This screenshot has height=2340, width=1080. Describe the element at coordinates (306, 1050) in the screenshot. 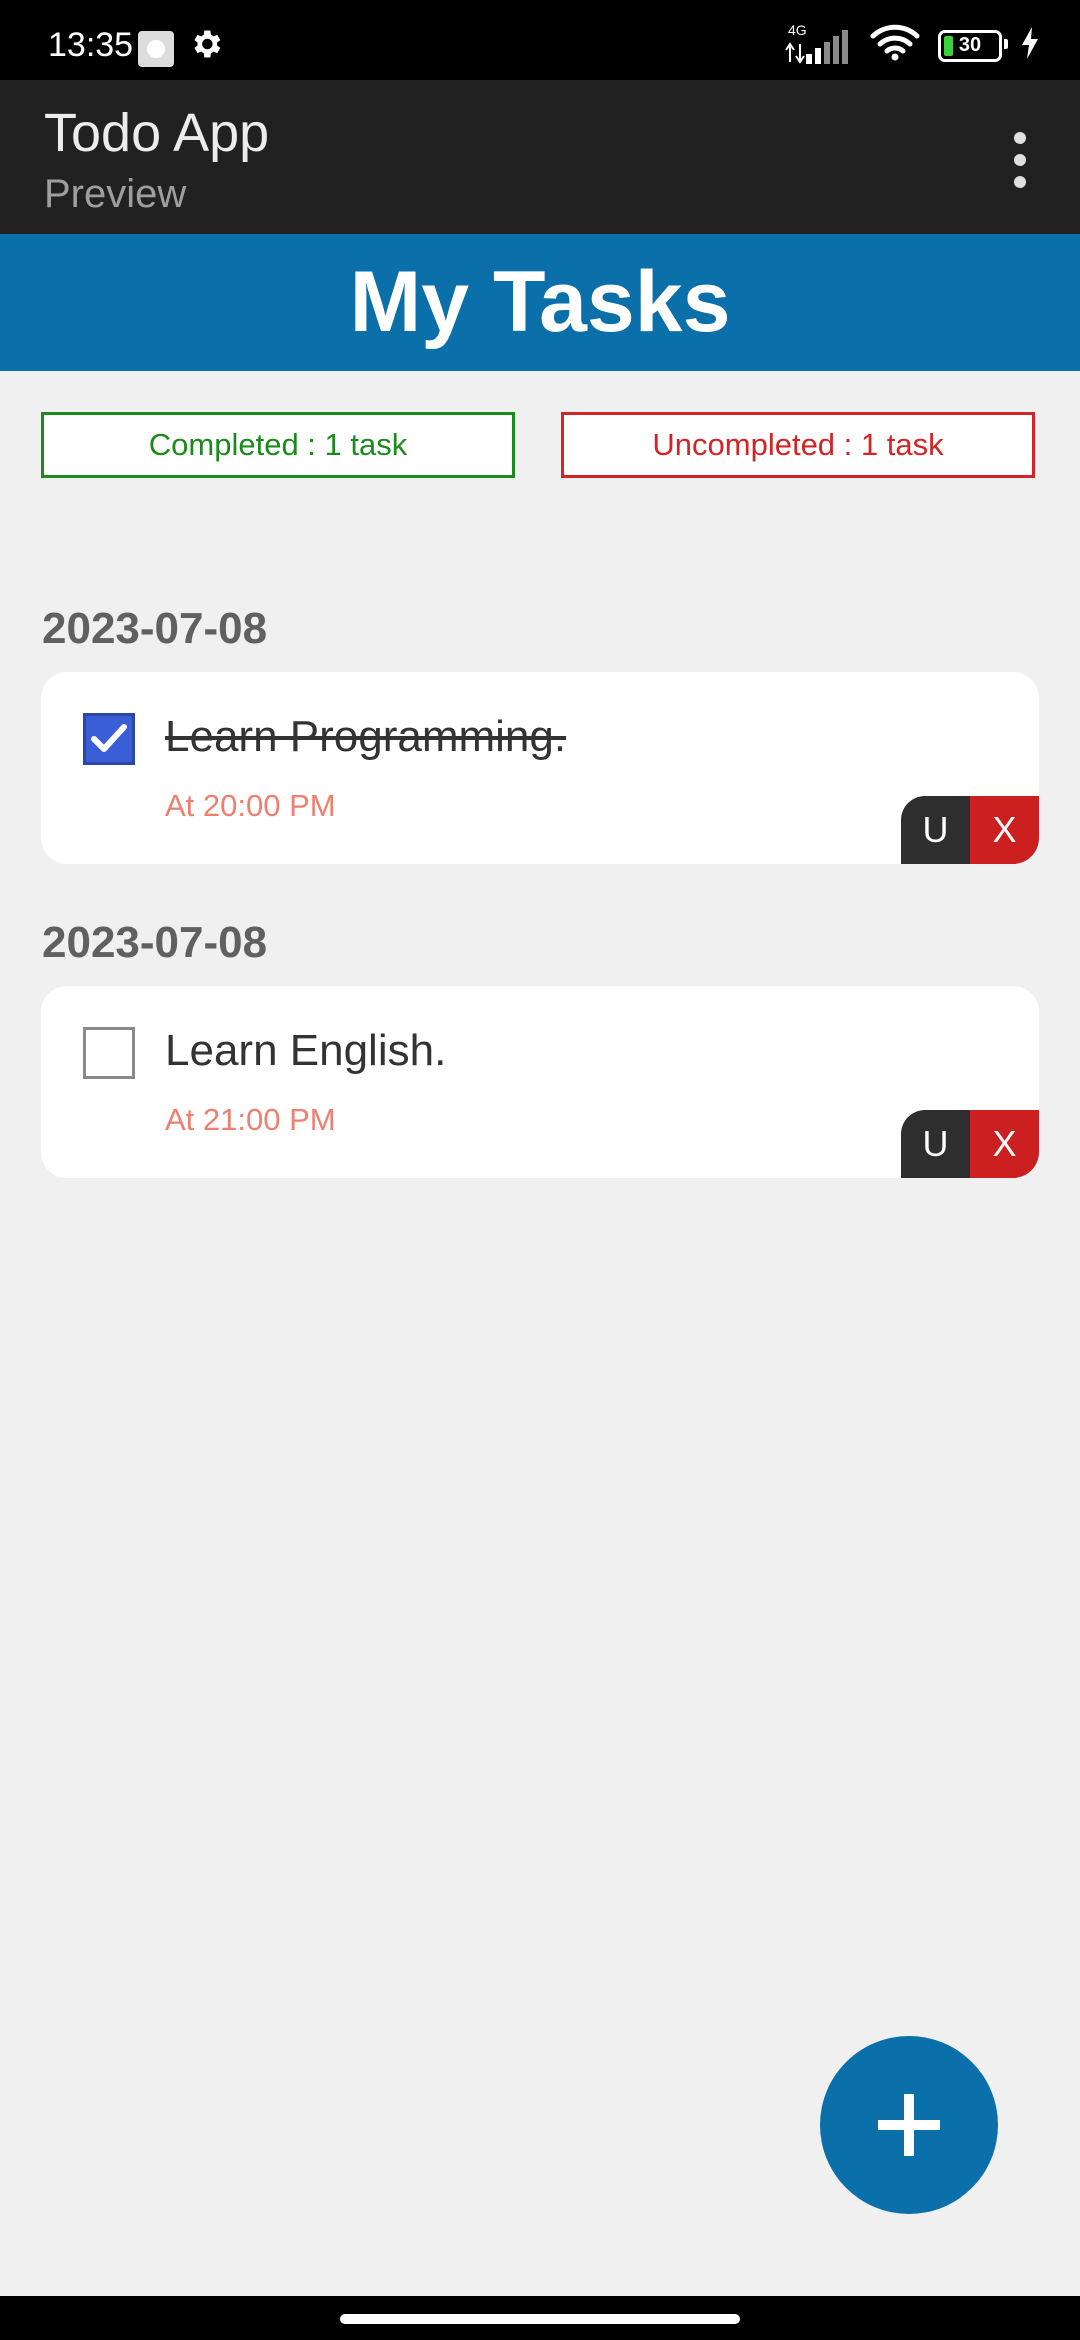

I see `task-title: Learn English.` at that location.